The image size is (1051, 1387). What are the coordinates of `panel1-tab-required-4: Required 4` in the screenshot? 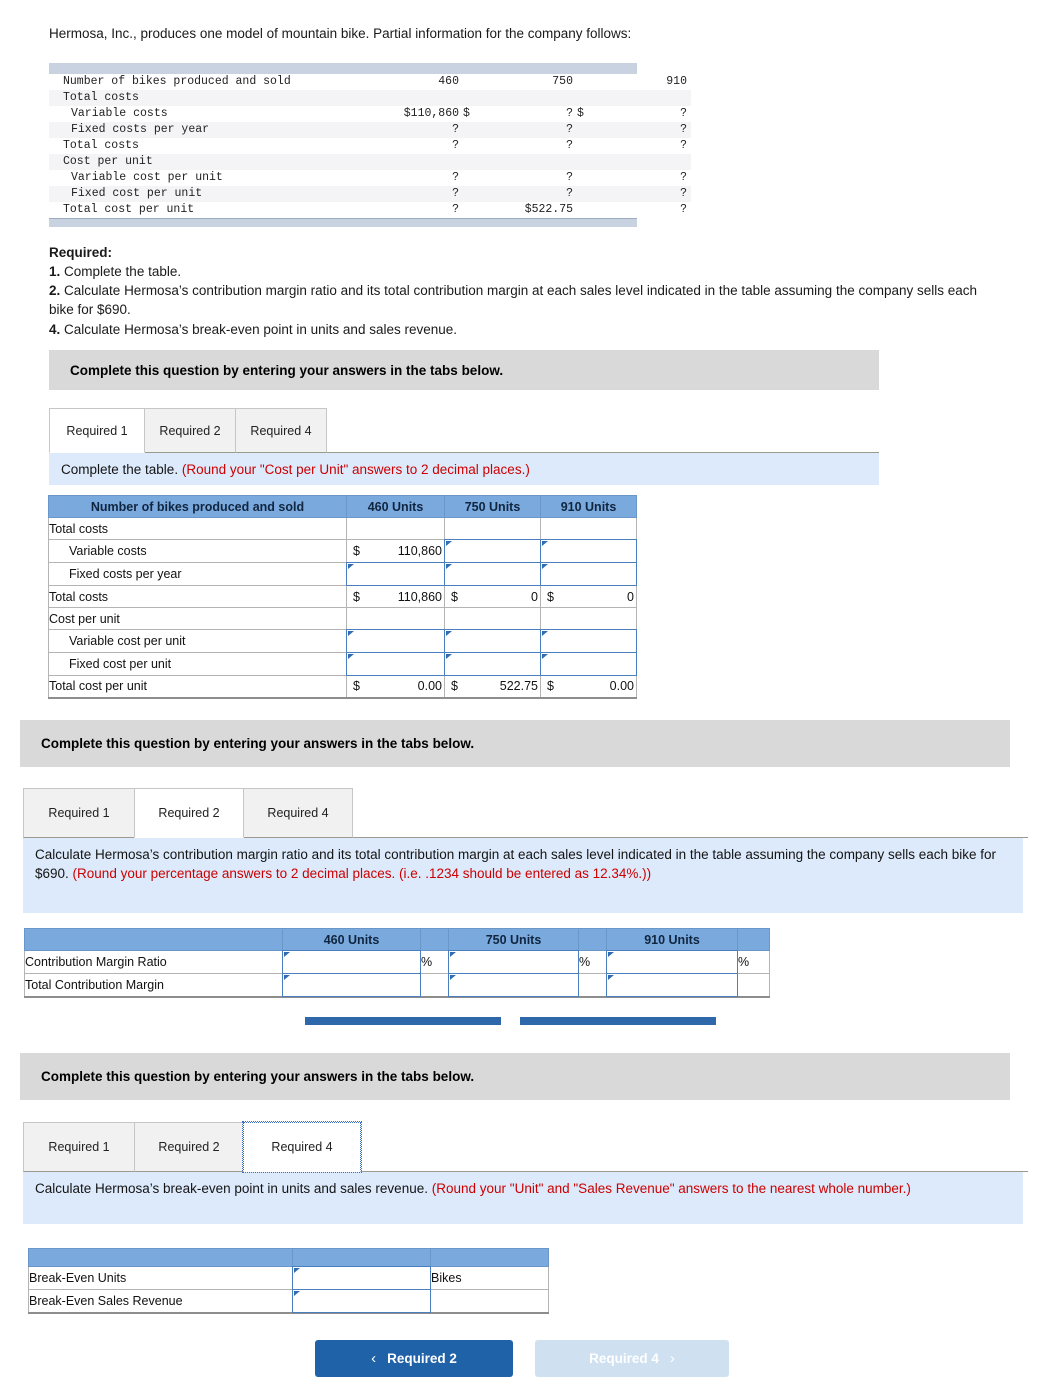 It's located at (281, 430).